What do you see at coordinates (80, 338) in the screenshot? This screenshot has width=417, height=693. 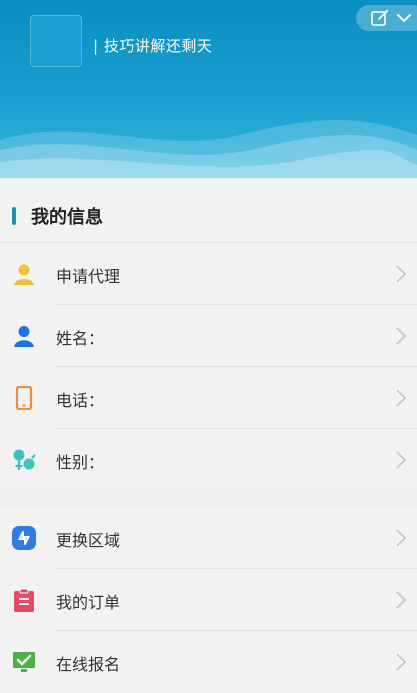 I see `row-label: 姓名：` at bounding box center [80, 338].